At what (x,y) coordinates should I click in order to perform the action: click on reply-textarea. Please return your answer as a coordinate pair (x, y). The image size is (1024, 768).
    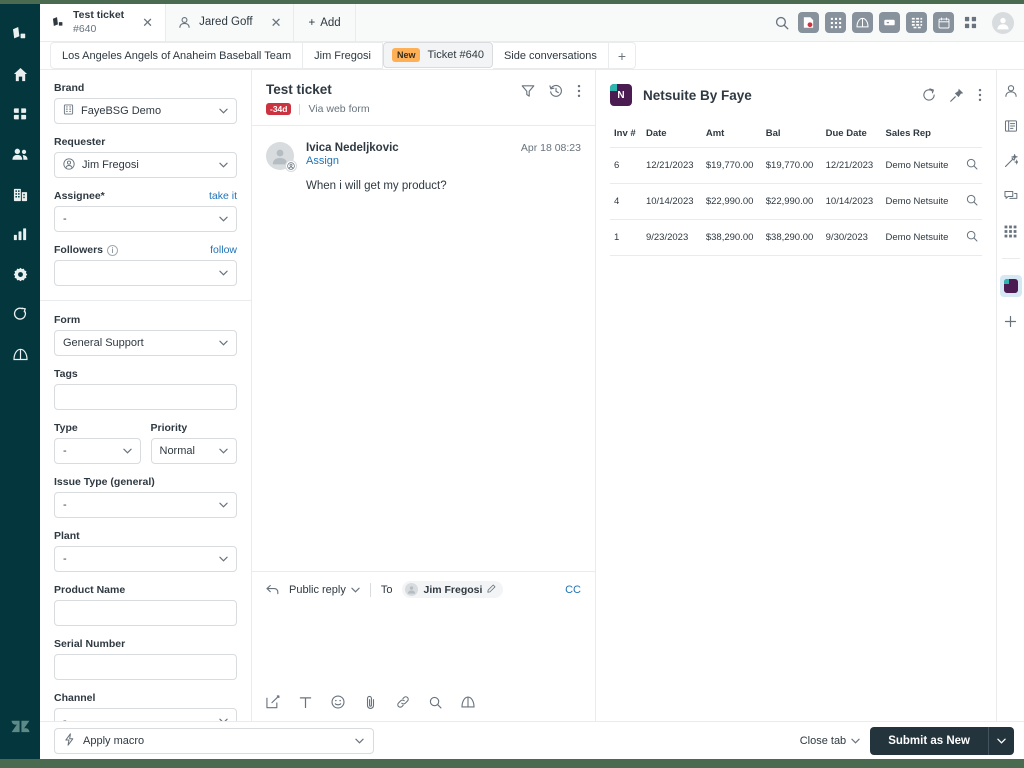
    Looking at the image, I should click on (423, 646).